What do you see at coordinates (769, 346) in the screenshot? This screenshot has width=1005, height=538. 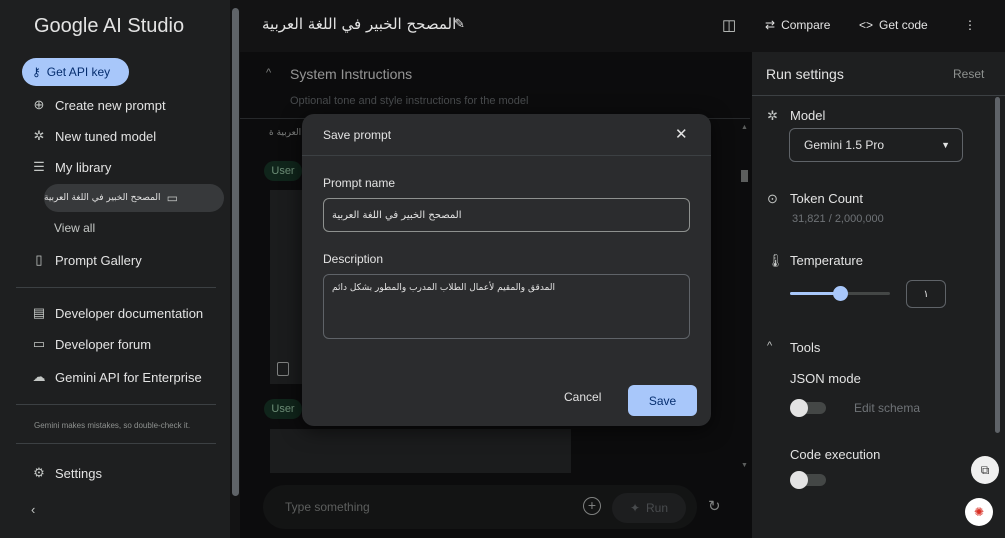 I see `chevron-up-icon: ^` at bounding box center [769, 346].